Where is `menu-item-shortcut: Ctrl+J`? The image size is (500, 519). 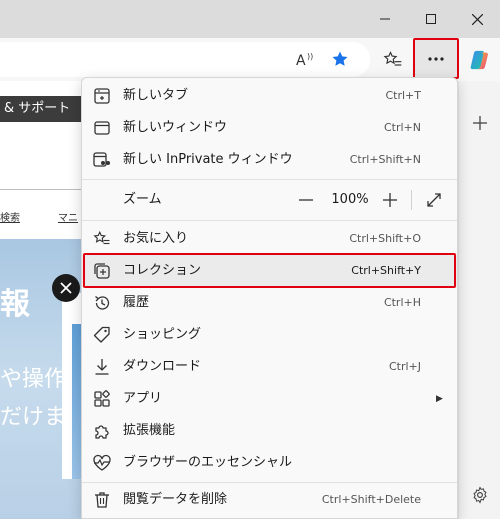 menu-item-shortcut: Ctrl+J is located at coordinates (404, 366).